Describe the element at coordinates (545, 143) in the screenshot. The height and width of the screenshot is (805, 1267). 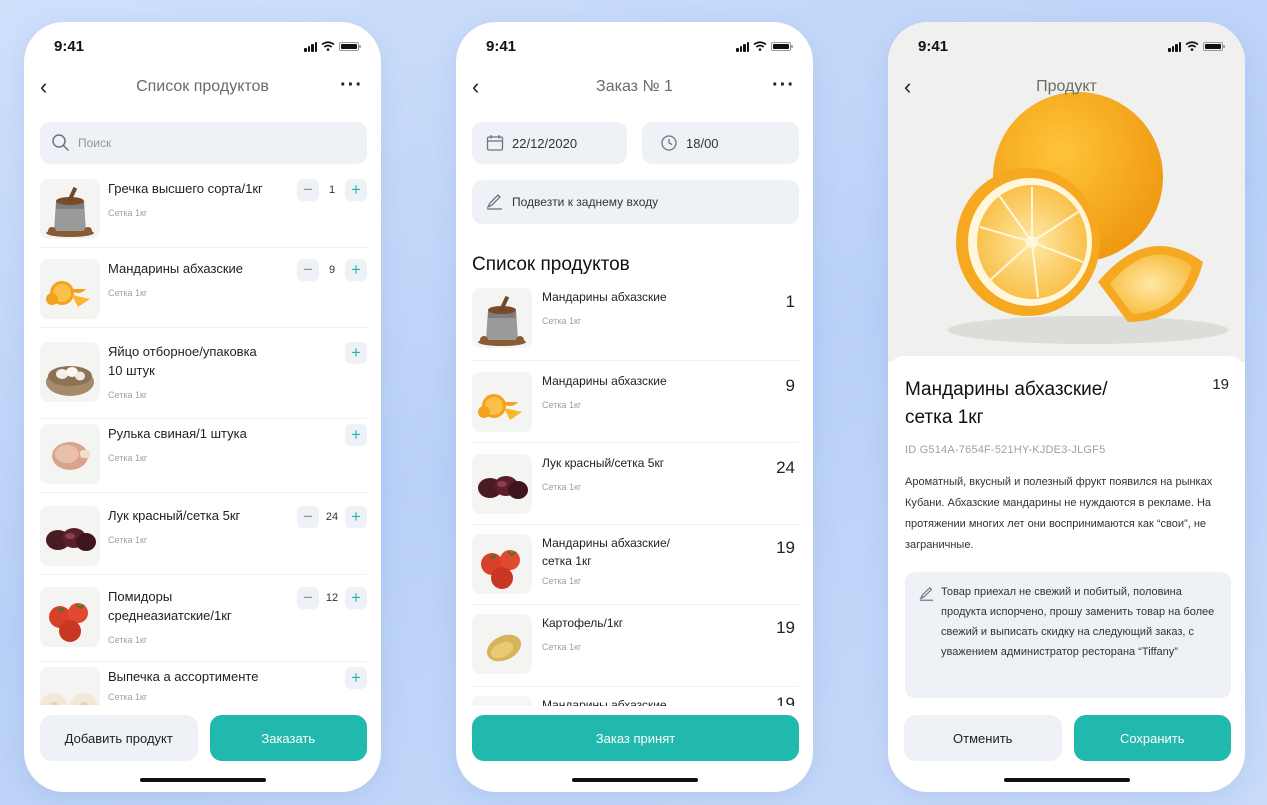
I see `date-value: 22/12/2020` at that location.